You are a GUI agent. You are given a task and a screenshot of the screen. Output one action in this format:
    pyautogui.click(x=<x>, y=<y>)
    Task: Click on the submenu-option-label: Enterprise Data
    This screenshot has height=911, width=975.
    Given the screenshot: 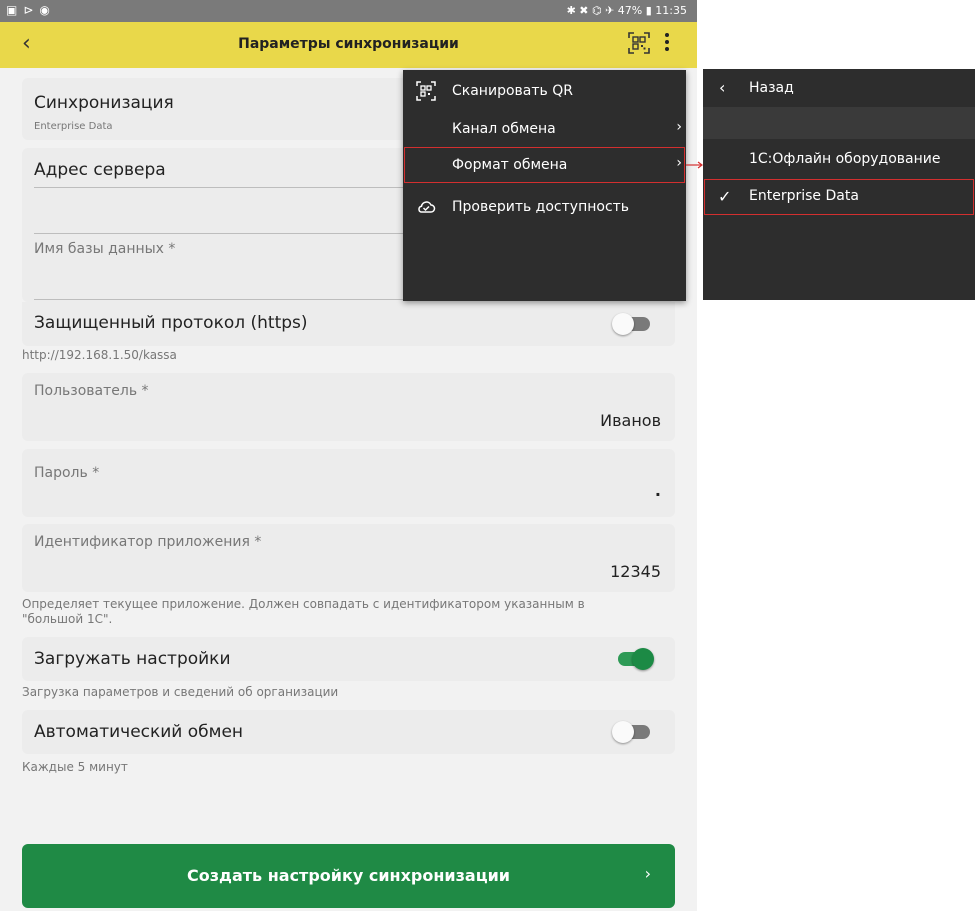 What is the action you would take?
    pyautogui.click(x=804, y=196)
    